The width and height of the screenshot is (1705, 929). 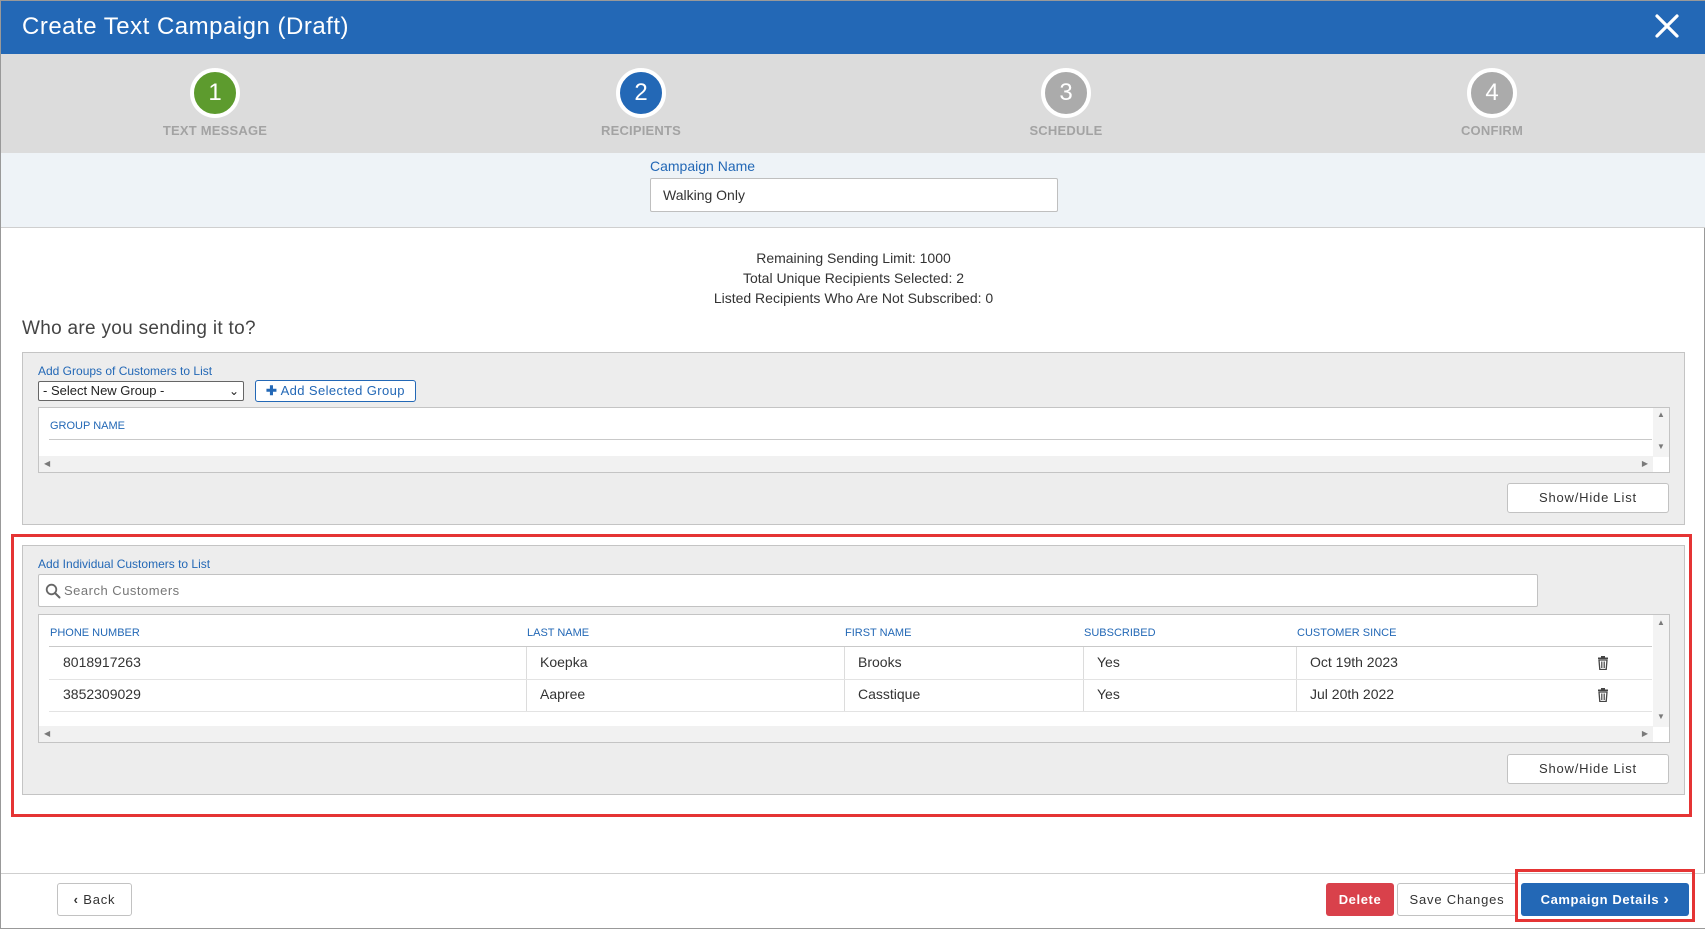 I want to click on step-label: TEXT MESSAGE, so click(x=215, y=130).